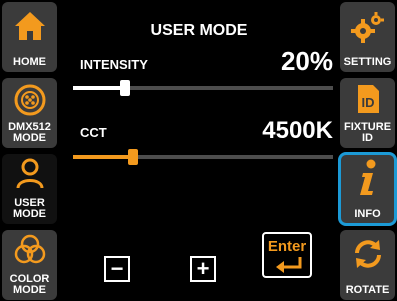 Image resolution: width=397 pixels, height=301 pixels. What do you see at coordinates (367, 254) in the screenshot?
I see `rotate-icon` at bounding box center [367, 254].